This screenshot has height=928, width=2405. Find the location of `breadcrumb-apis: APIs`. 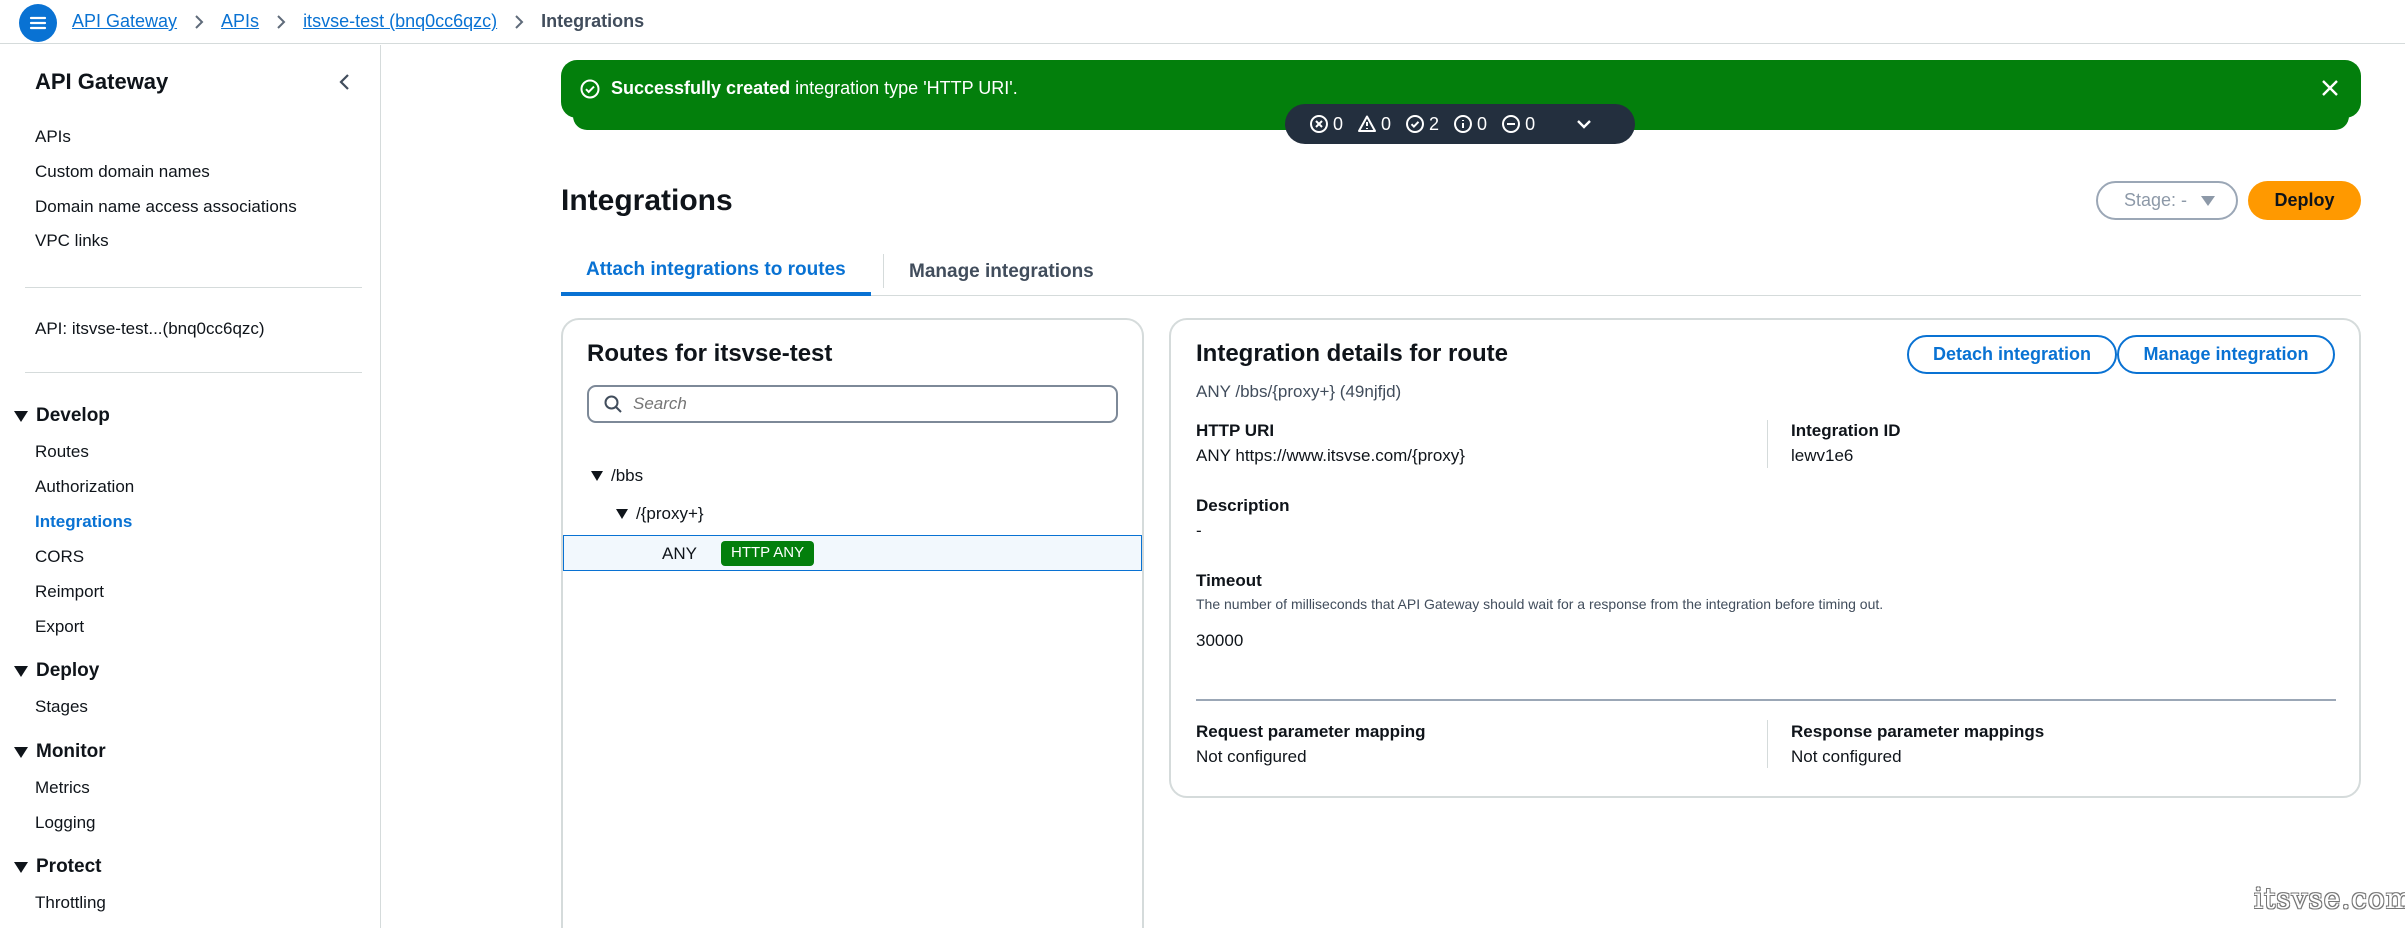

breadcrumb-apis: APIs is located at coordinates (240, 21).